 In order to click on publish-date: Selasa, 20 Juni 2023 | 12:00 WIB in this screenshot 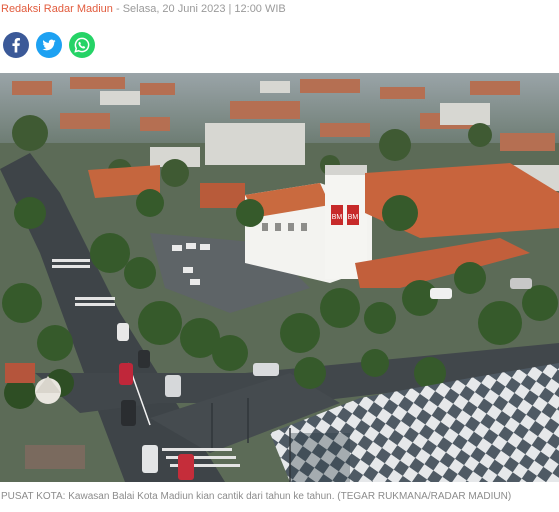, I will do `click(204, 9)`.